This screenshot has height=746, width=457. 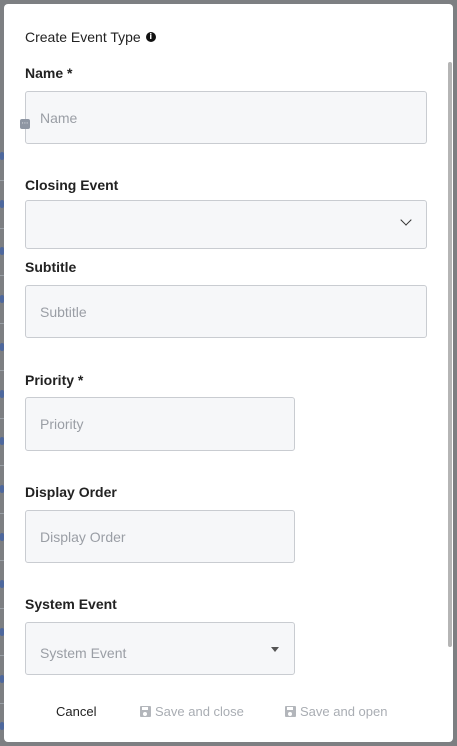 What do you see at coordinates (25, 124) in the screenshot?
I see `drag-handle-icon: ⋯` at bounding box center [25, 124].